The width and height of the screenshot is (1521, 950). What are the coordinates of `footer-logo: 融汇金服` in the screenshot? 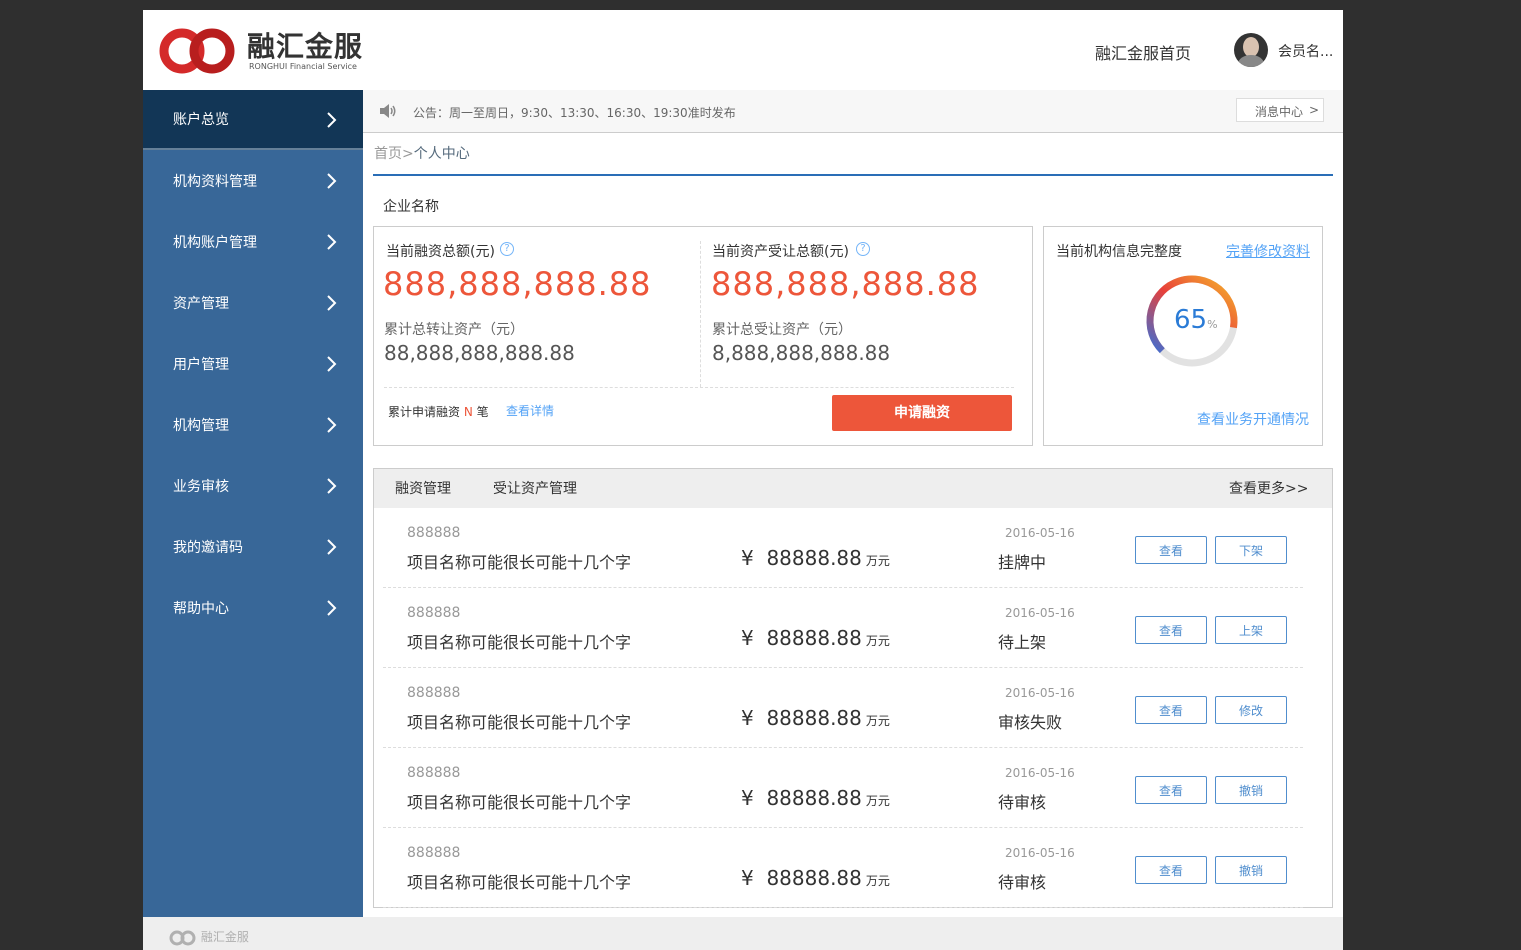 It's located at (209, 937).